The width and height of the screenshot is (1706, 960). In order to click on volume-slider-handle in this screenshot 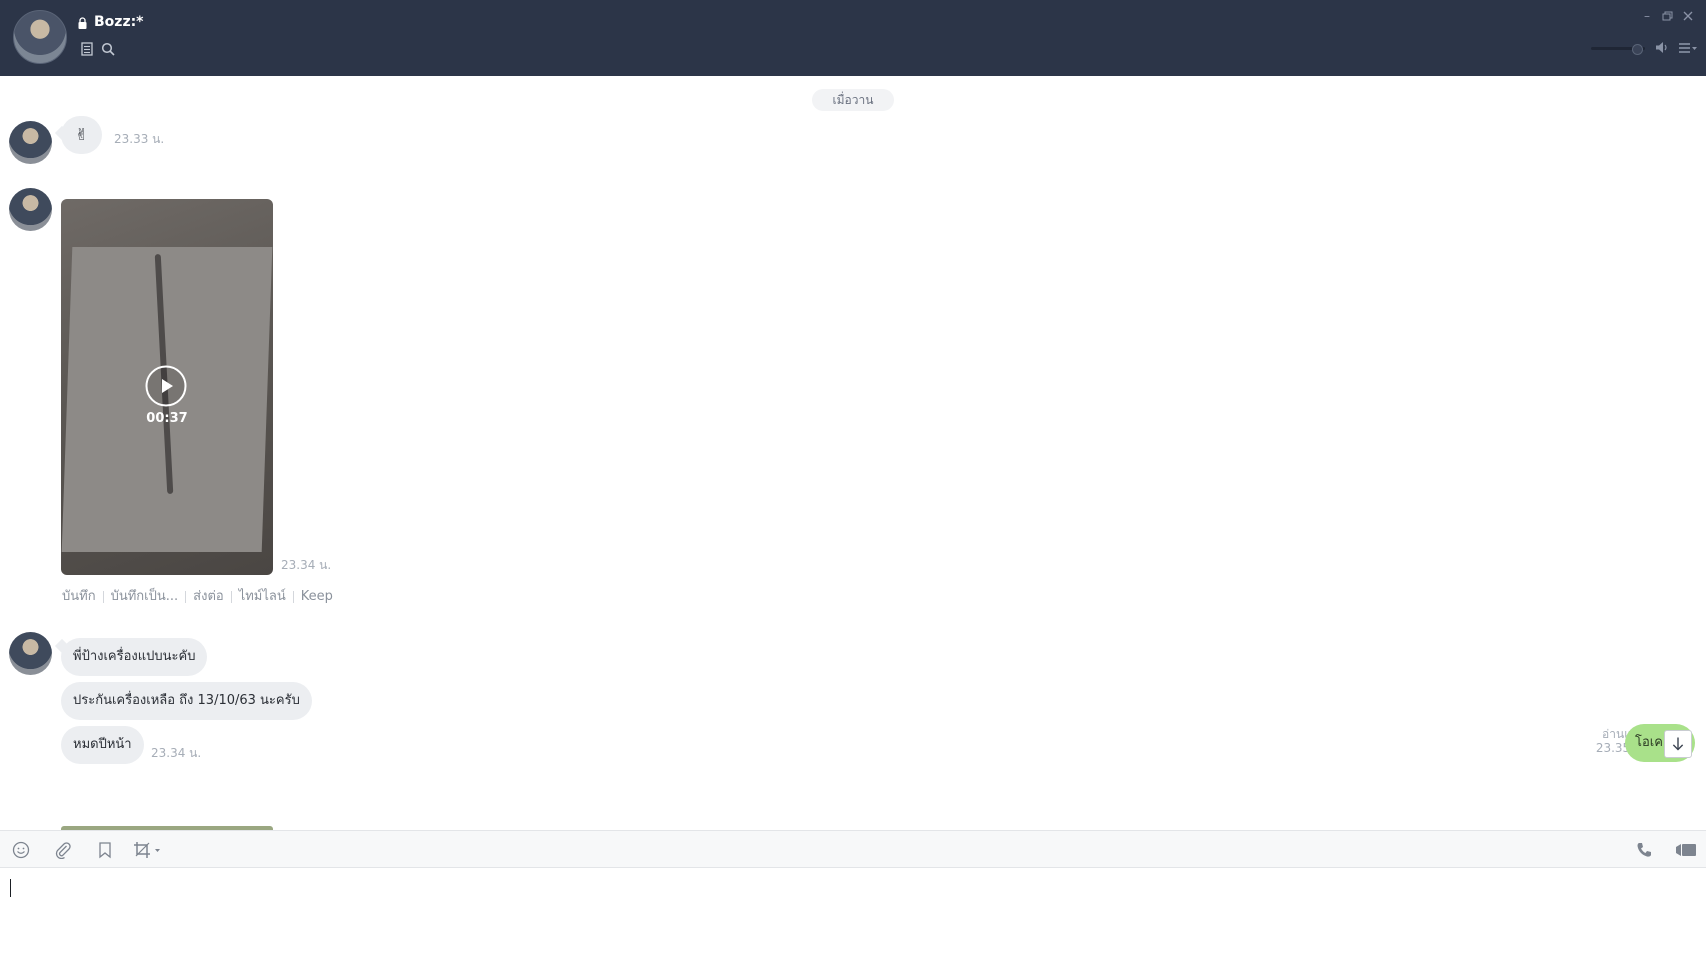, I will do `click(1637, 49)`.